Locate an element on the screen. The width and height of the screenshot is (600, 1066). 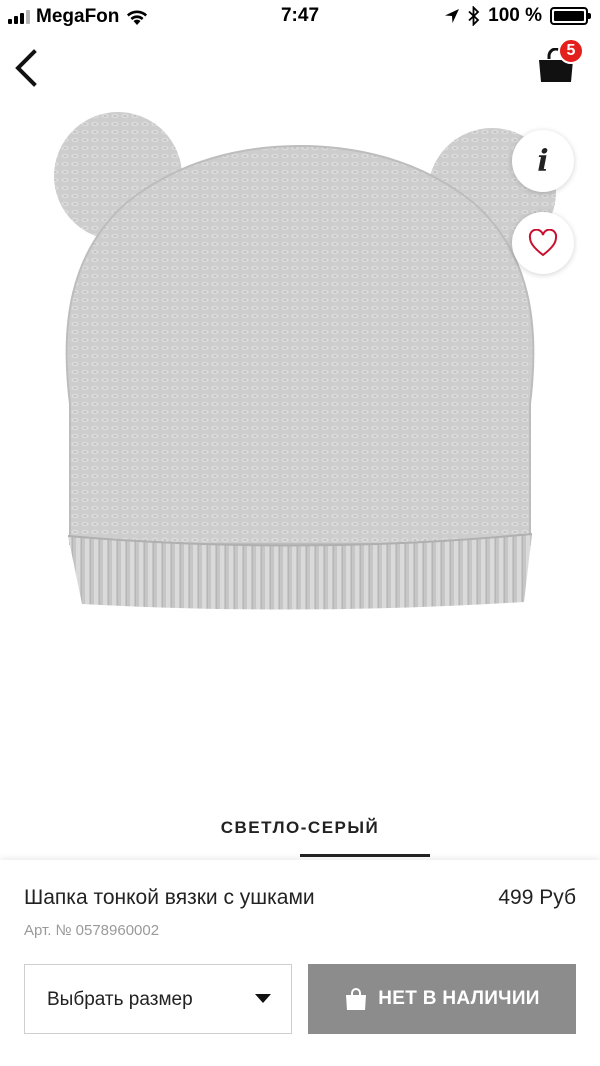
cart-button: 5 is located at coordinates (560, 62).